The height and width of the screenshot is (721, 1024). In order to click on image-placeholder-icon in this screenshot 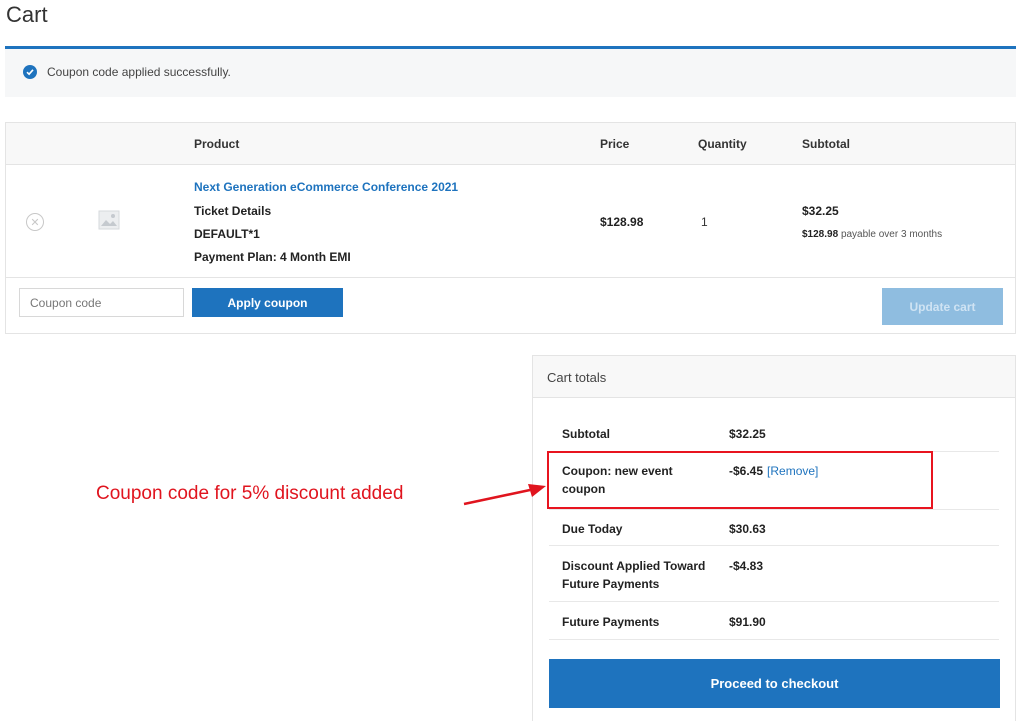, I will do `click(109, 220)`.